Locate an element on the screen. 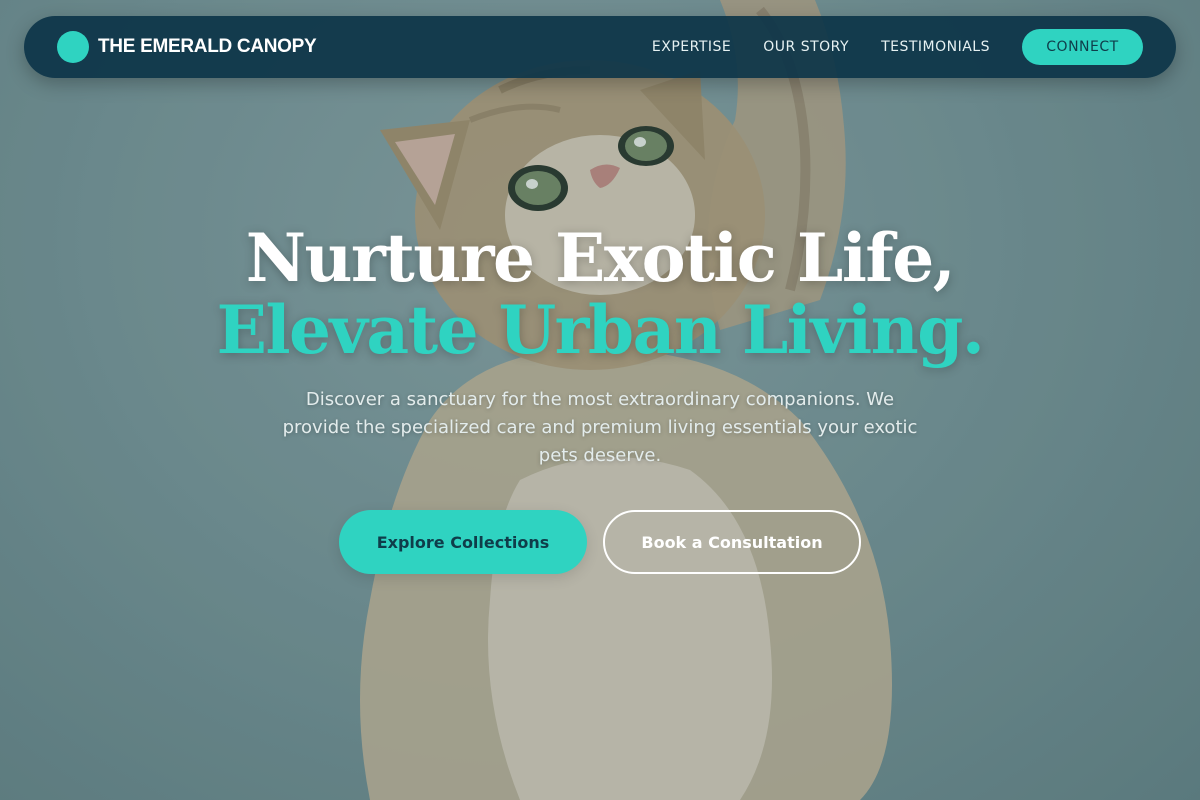  nav-link-our-story: OUR STORY is located at coordinates (806, 47).